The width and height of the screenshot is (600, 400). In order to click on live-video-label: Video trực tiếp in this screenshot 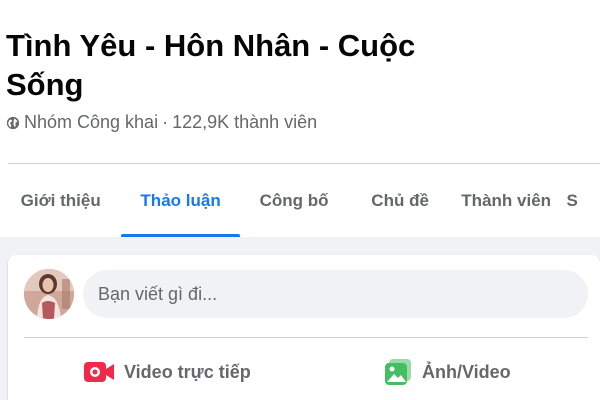, I will do `click(187, 371)`.